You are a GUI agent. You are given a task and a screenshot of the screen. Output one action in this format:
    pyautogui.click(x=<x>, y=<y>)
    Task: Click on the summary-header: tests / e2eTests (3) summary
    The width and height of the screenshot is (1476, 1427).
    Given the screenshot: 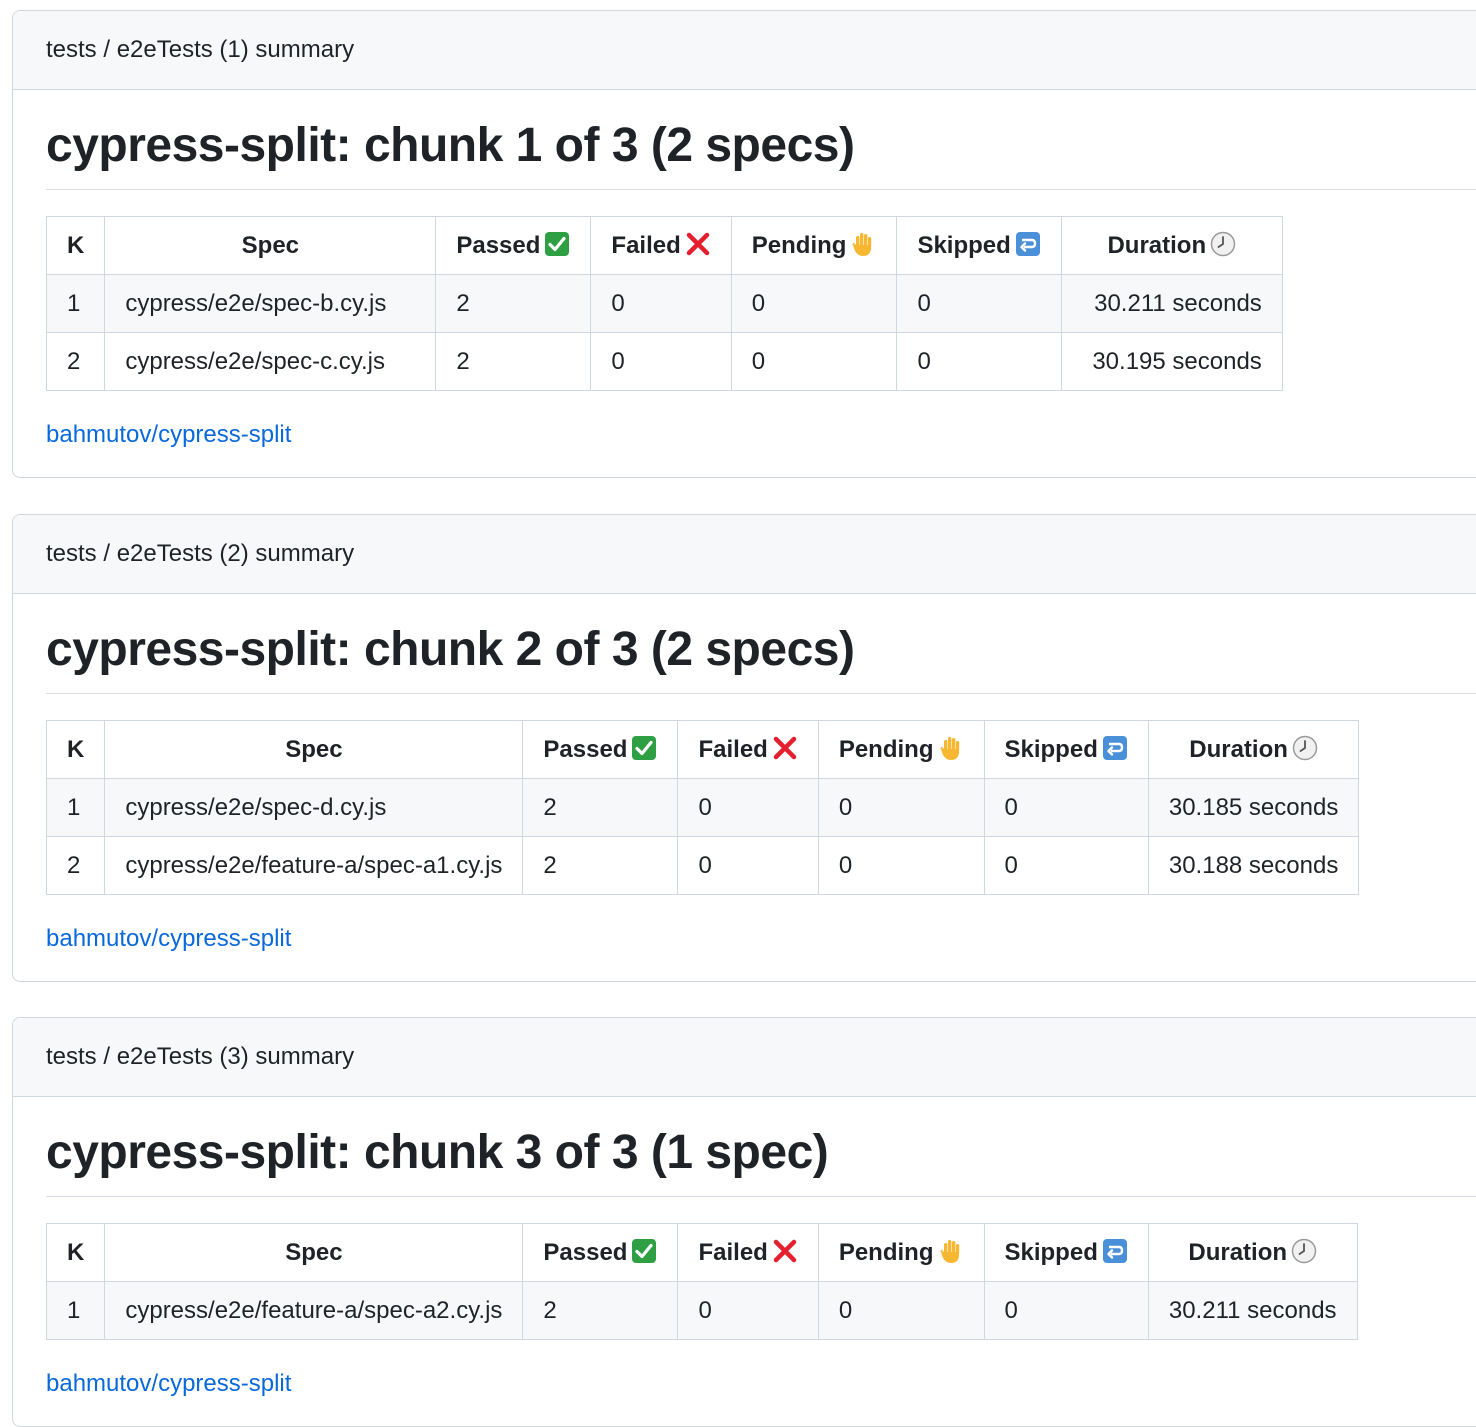 What is the action you would take?
    pyautogui.click(x=744, y=1057)
    